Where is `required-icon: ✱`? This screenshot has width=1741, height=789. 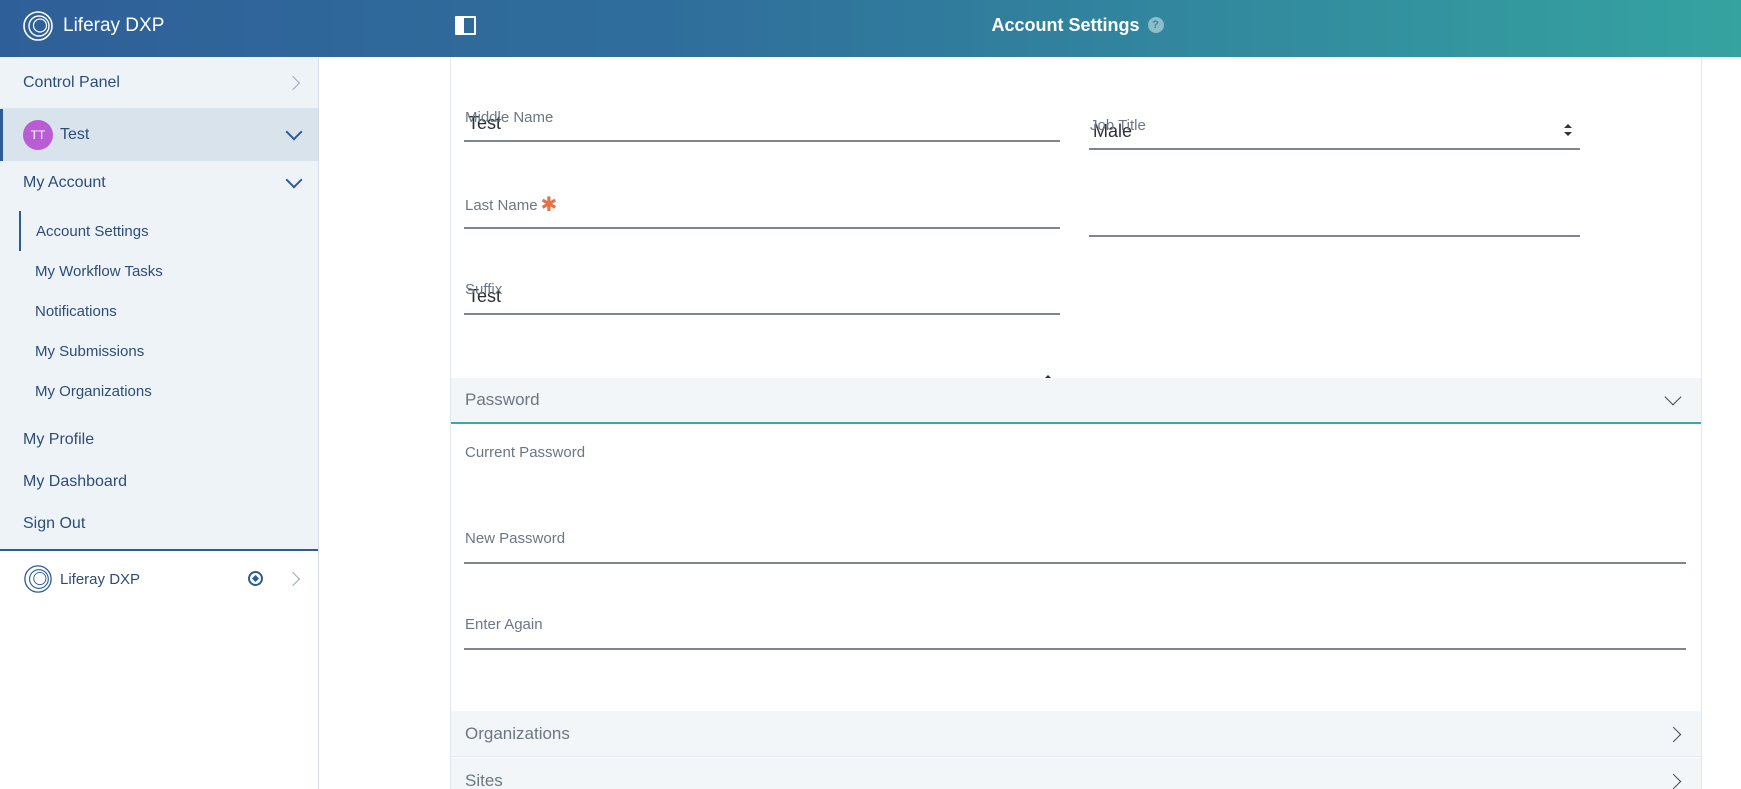
required-icon: ✱ is located at coordinates (549, 205).